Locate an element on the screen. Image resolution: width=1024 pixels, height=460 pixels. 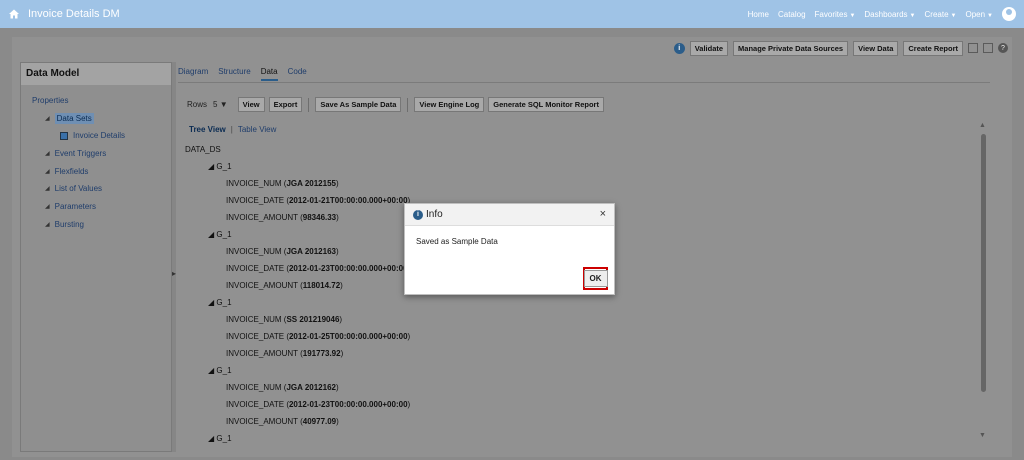
tree-field-row: INVOICE_AMOUNT (118014.72) is located at coordinates (284, 285).